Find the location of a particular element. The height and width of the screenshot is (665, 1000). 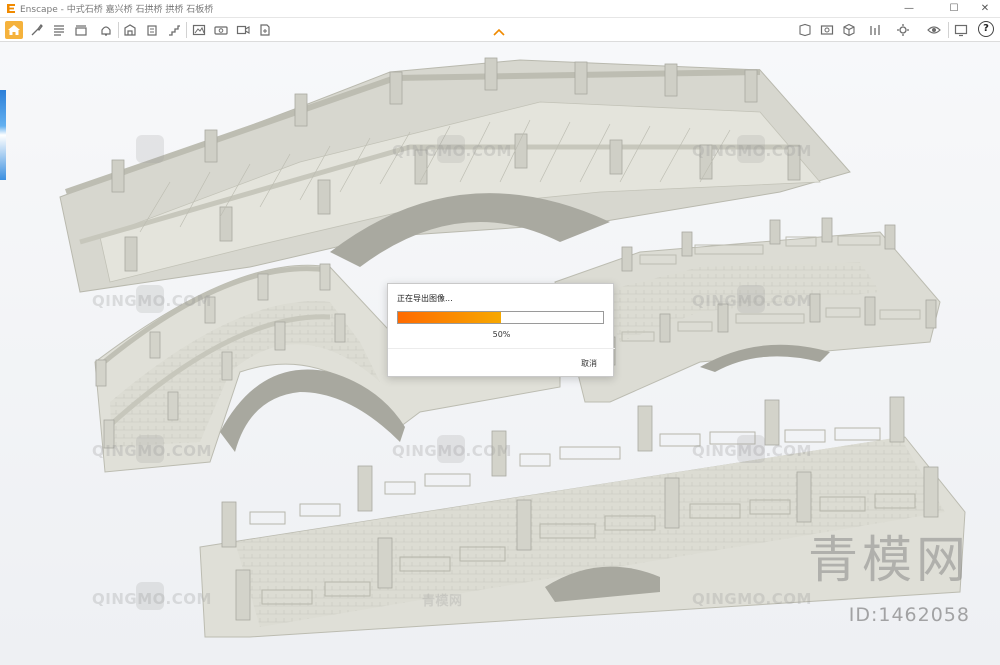

export-image-icon is located at coordinates (199, 30).